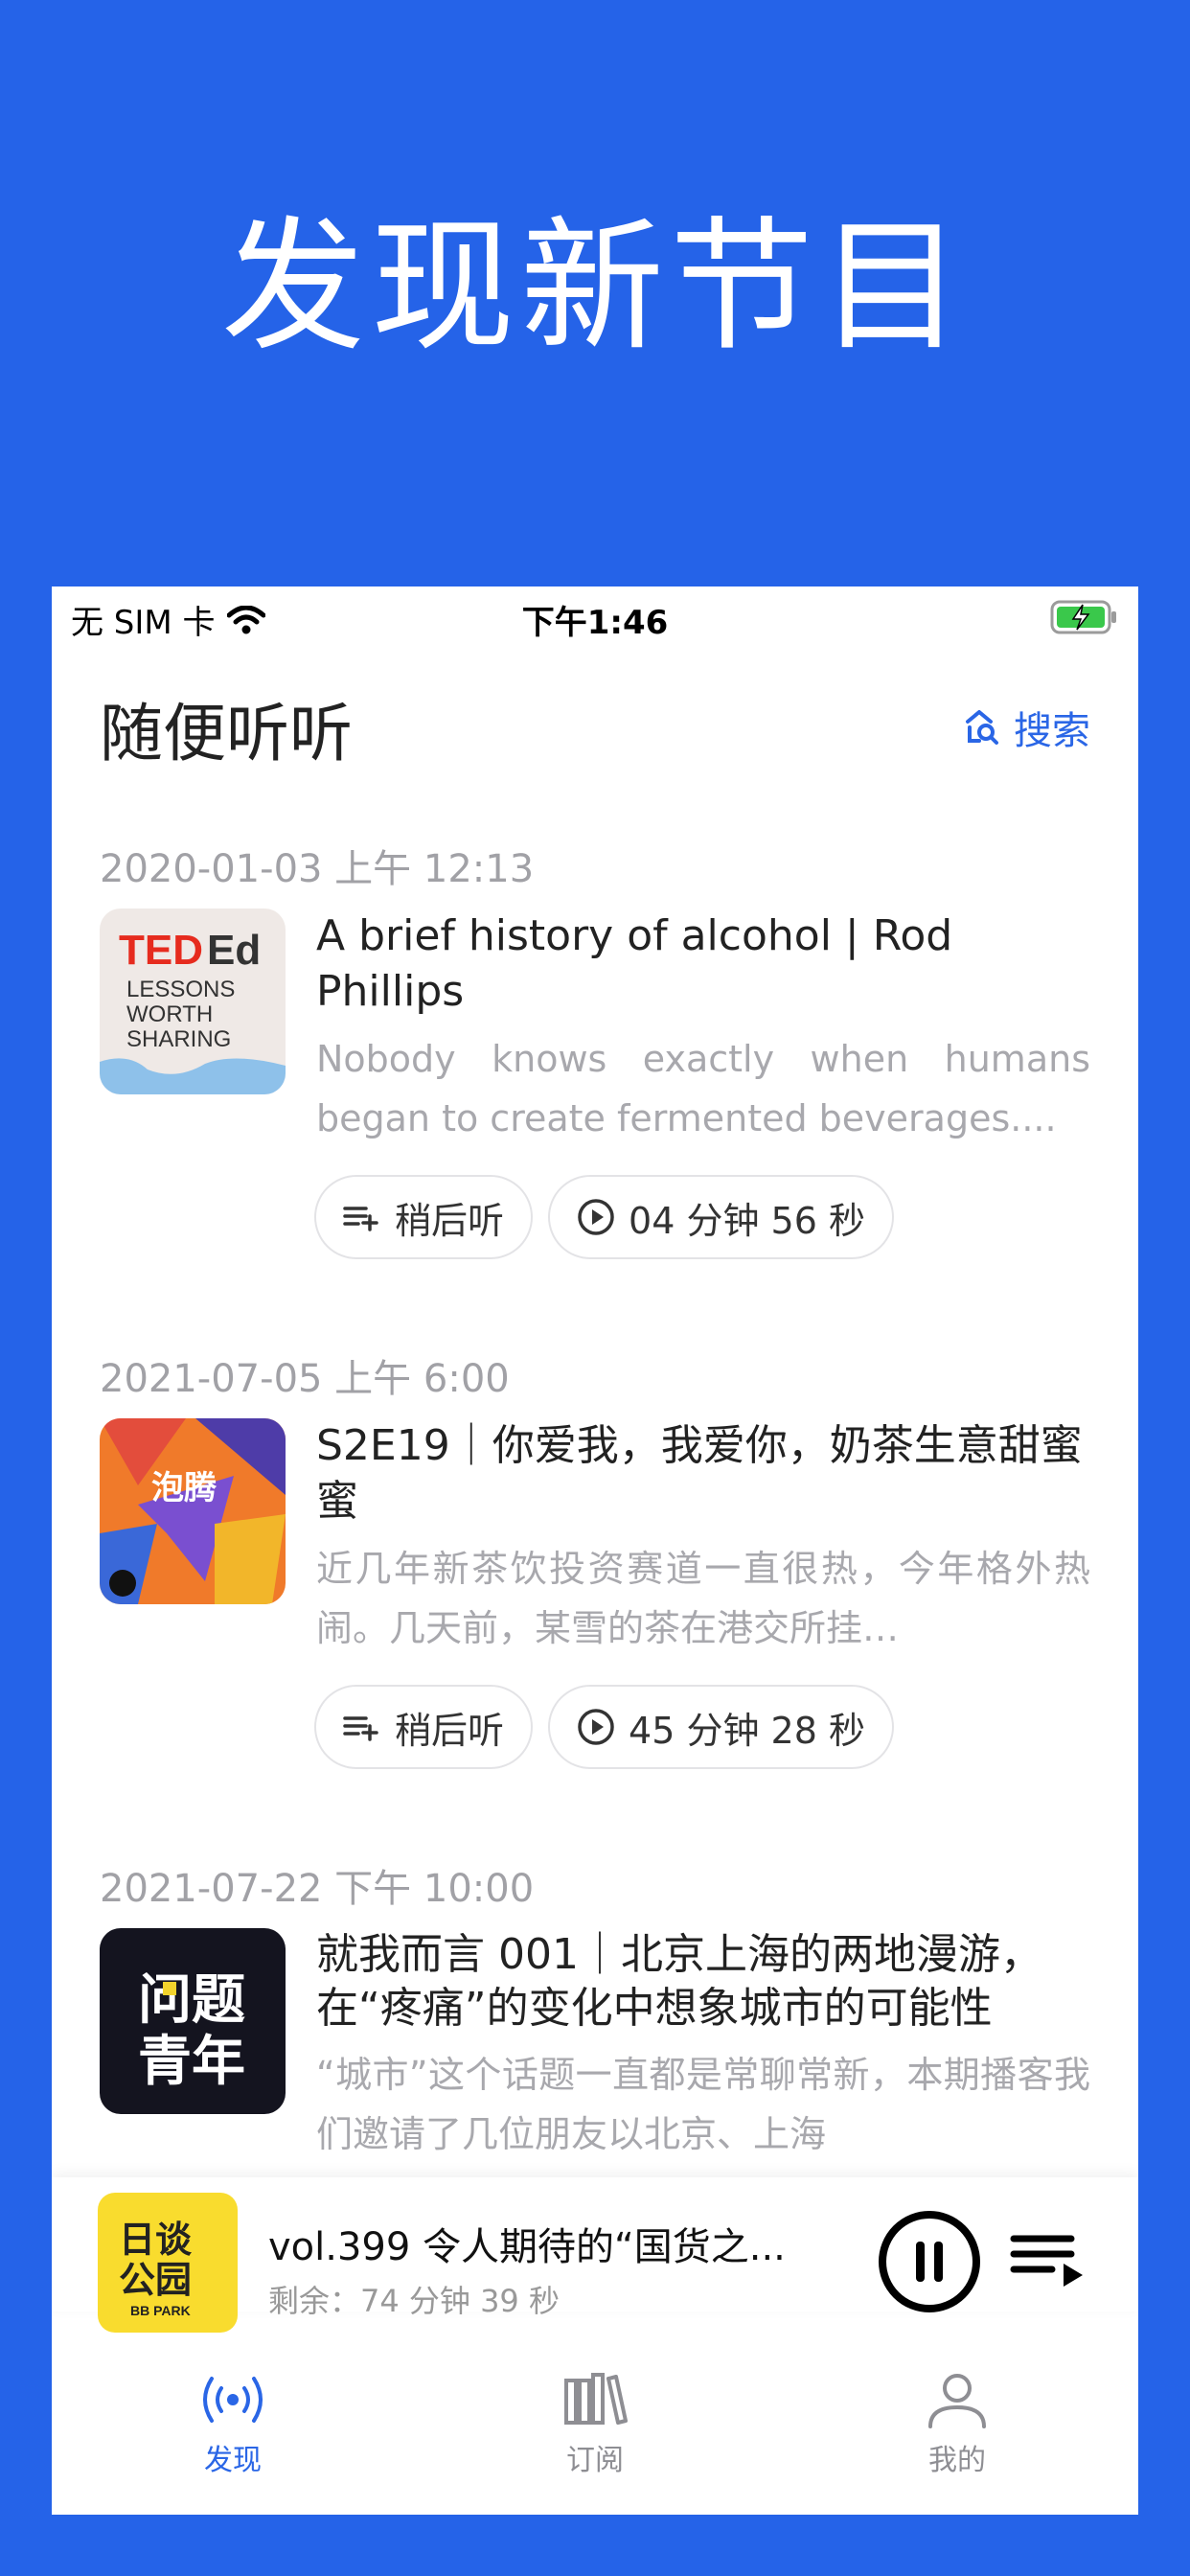 The width and height of the screenshot is (1190, 2576). What do you see at coordinates (1083, 617) in the screenshot?
I see `battery-charging-icon` at bounding box center [1083, 617].